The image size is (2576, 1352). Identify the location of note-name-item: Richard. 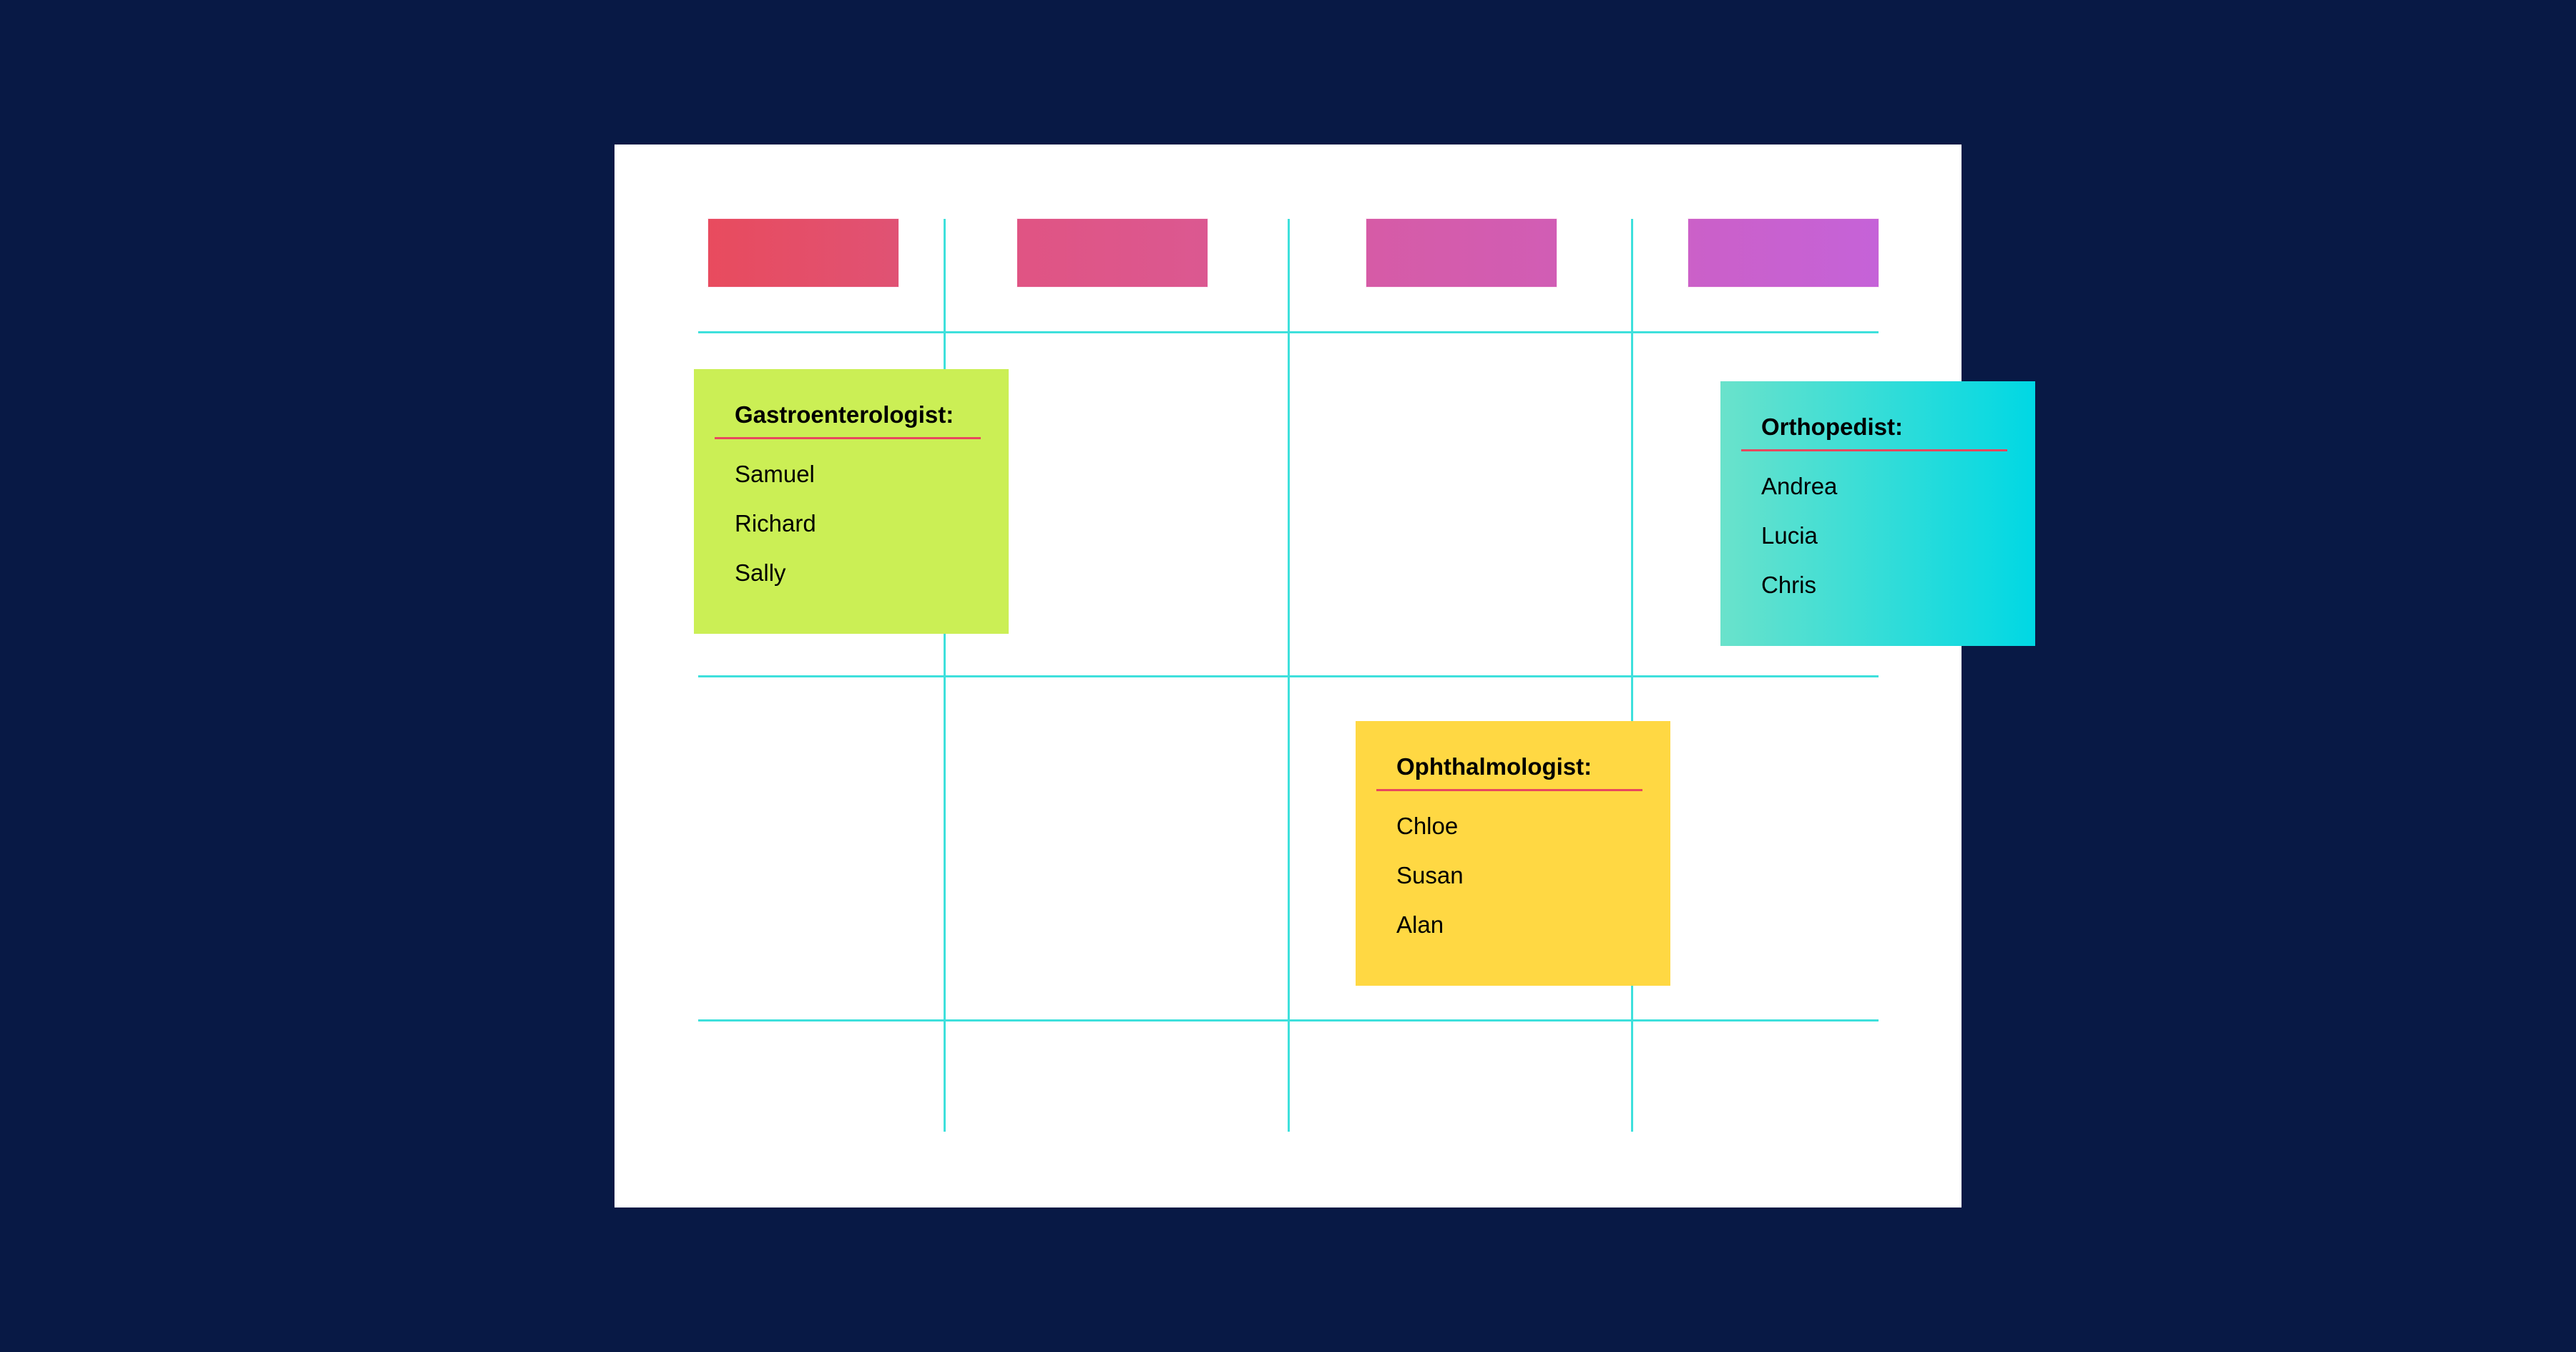
(775, 524).